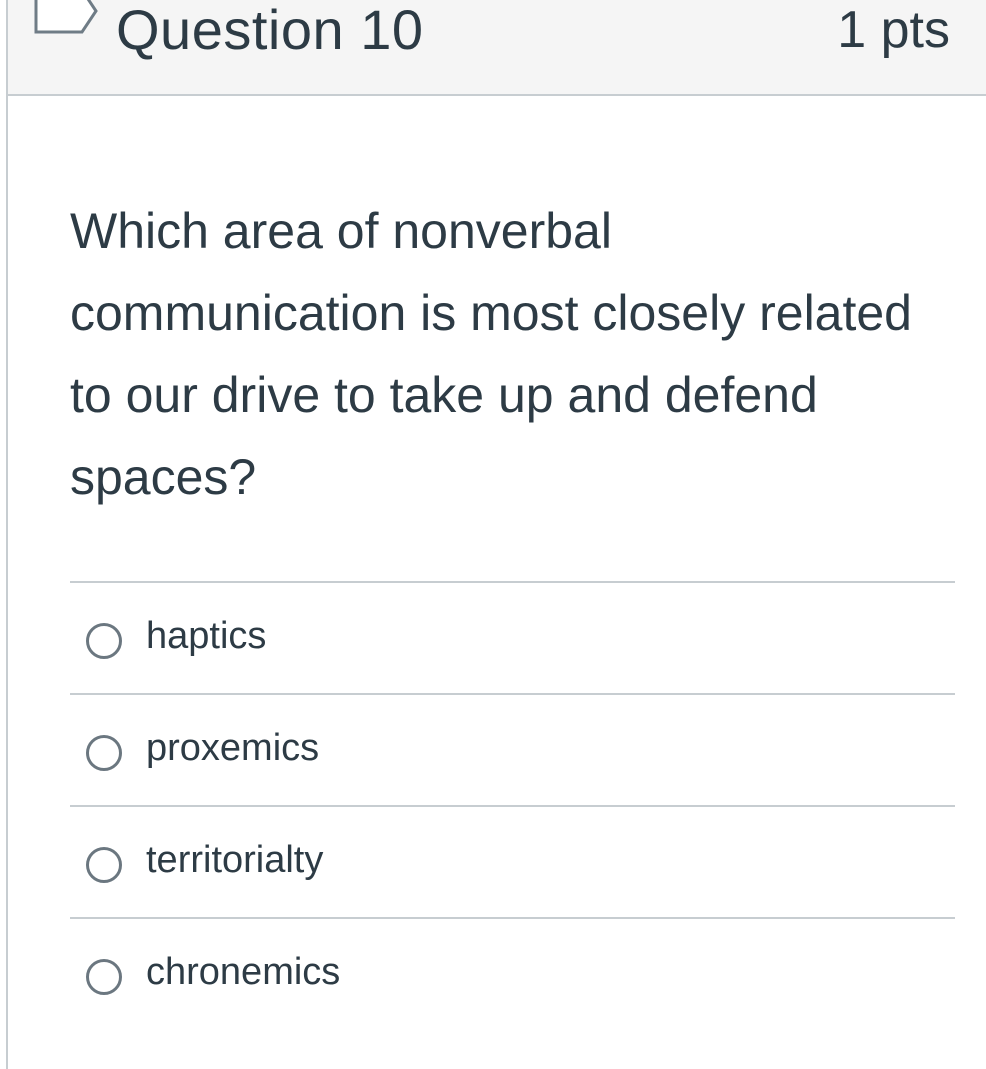  What do you see at coordinates (512, 751) in the screenshot?
I see `answer-option: proxemics` at bounding box center [512, 751].